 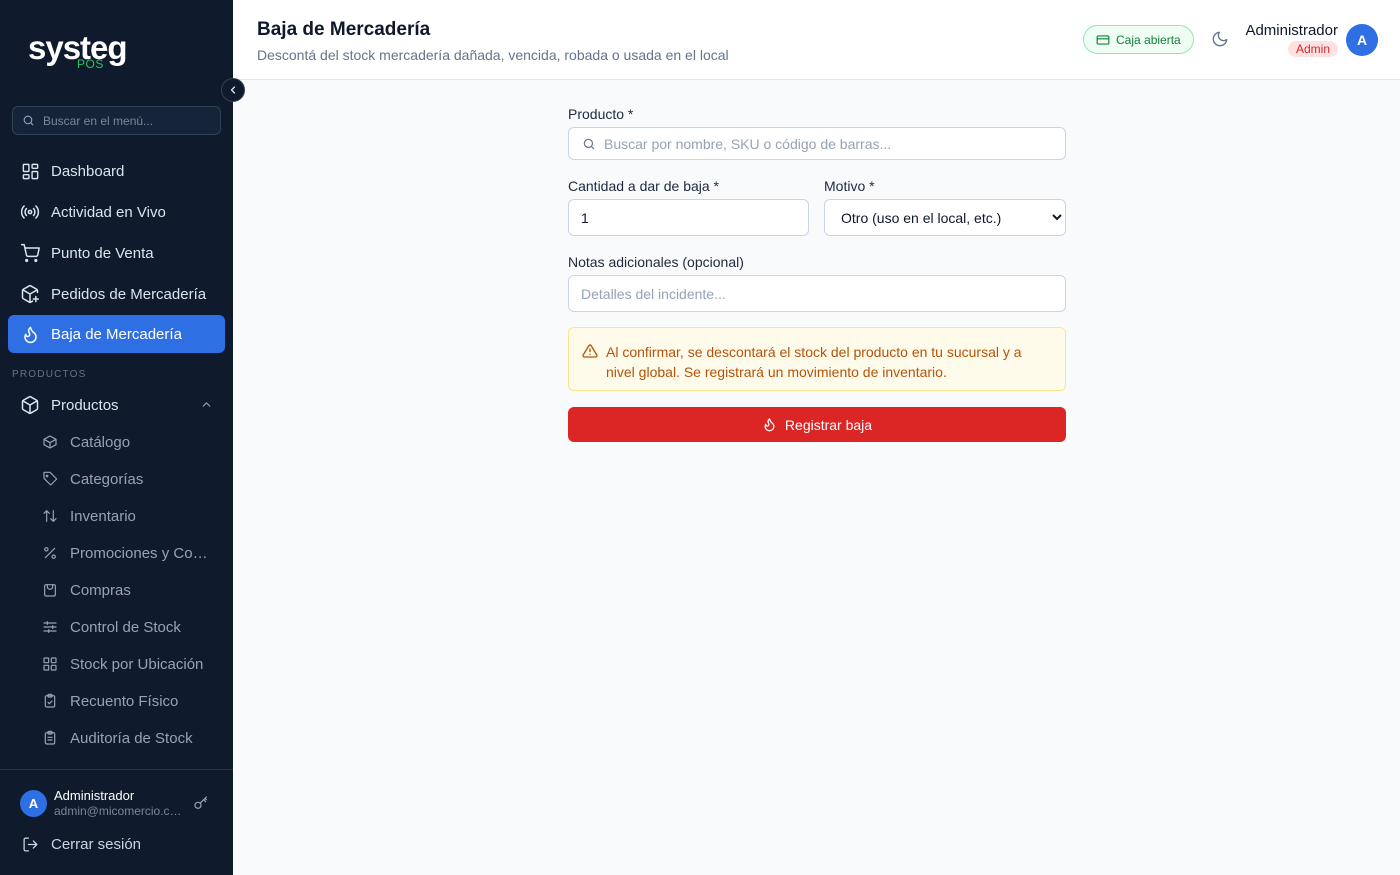 I want to click on nav-item-live-activity: Actividad en Vivo, so click(x=116, y=212).